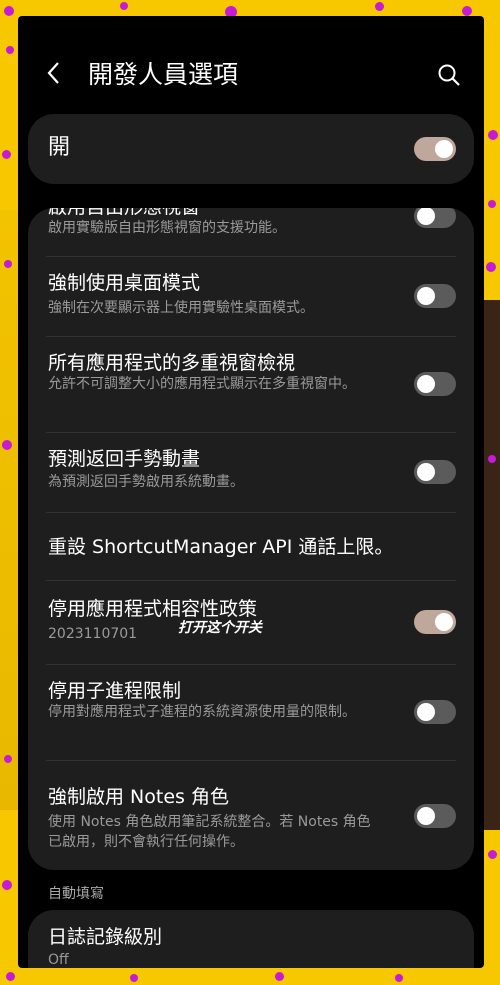  I want to click on setting-subtitle: 為預測返回手勢啟用系統動畫。, so click(146, 482).